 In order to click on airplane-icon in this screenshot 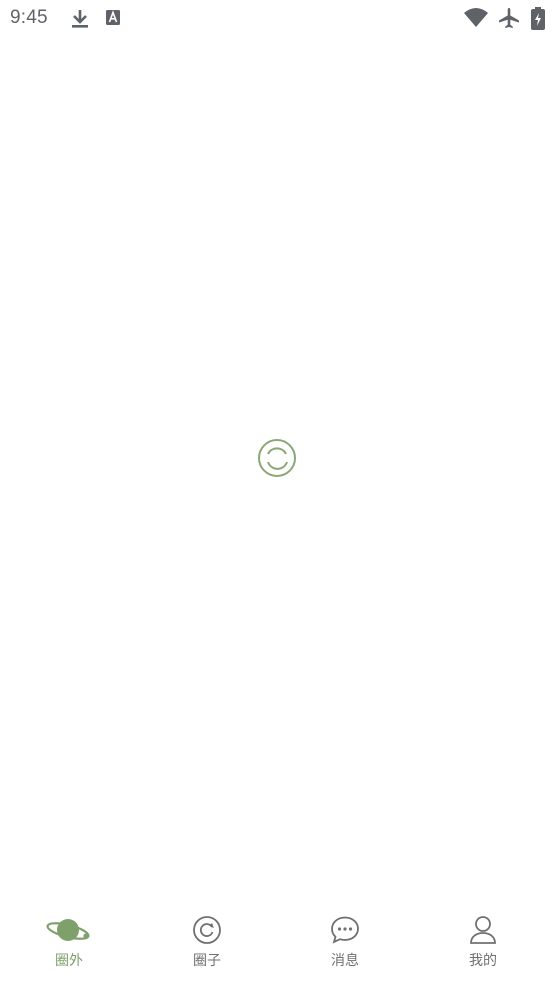, I will do `click(509, 20)`.